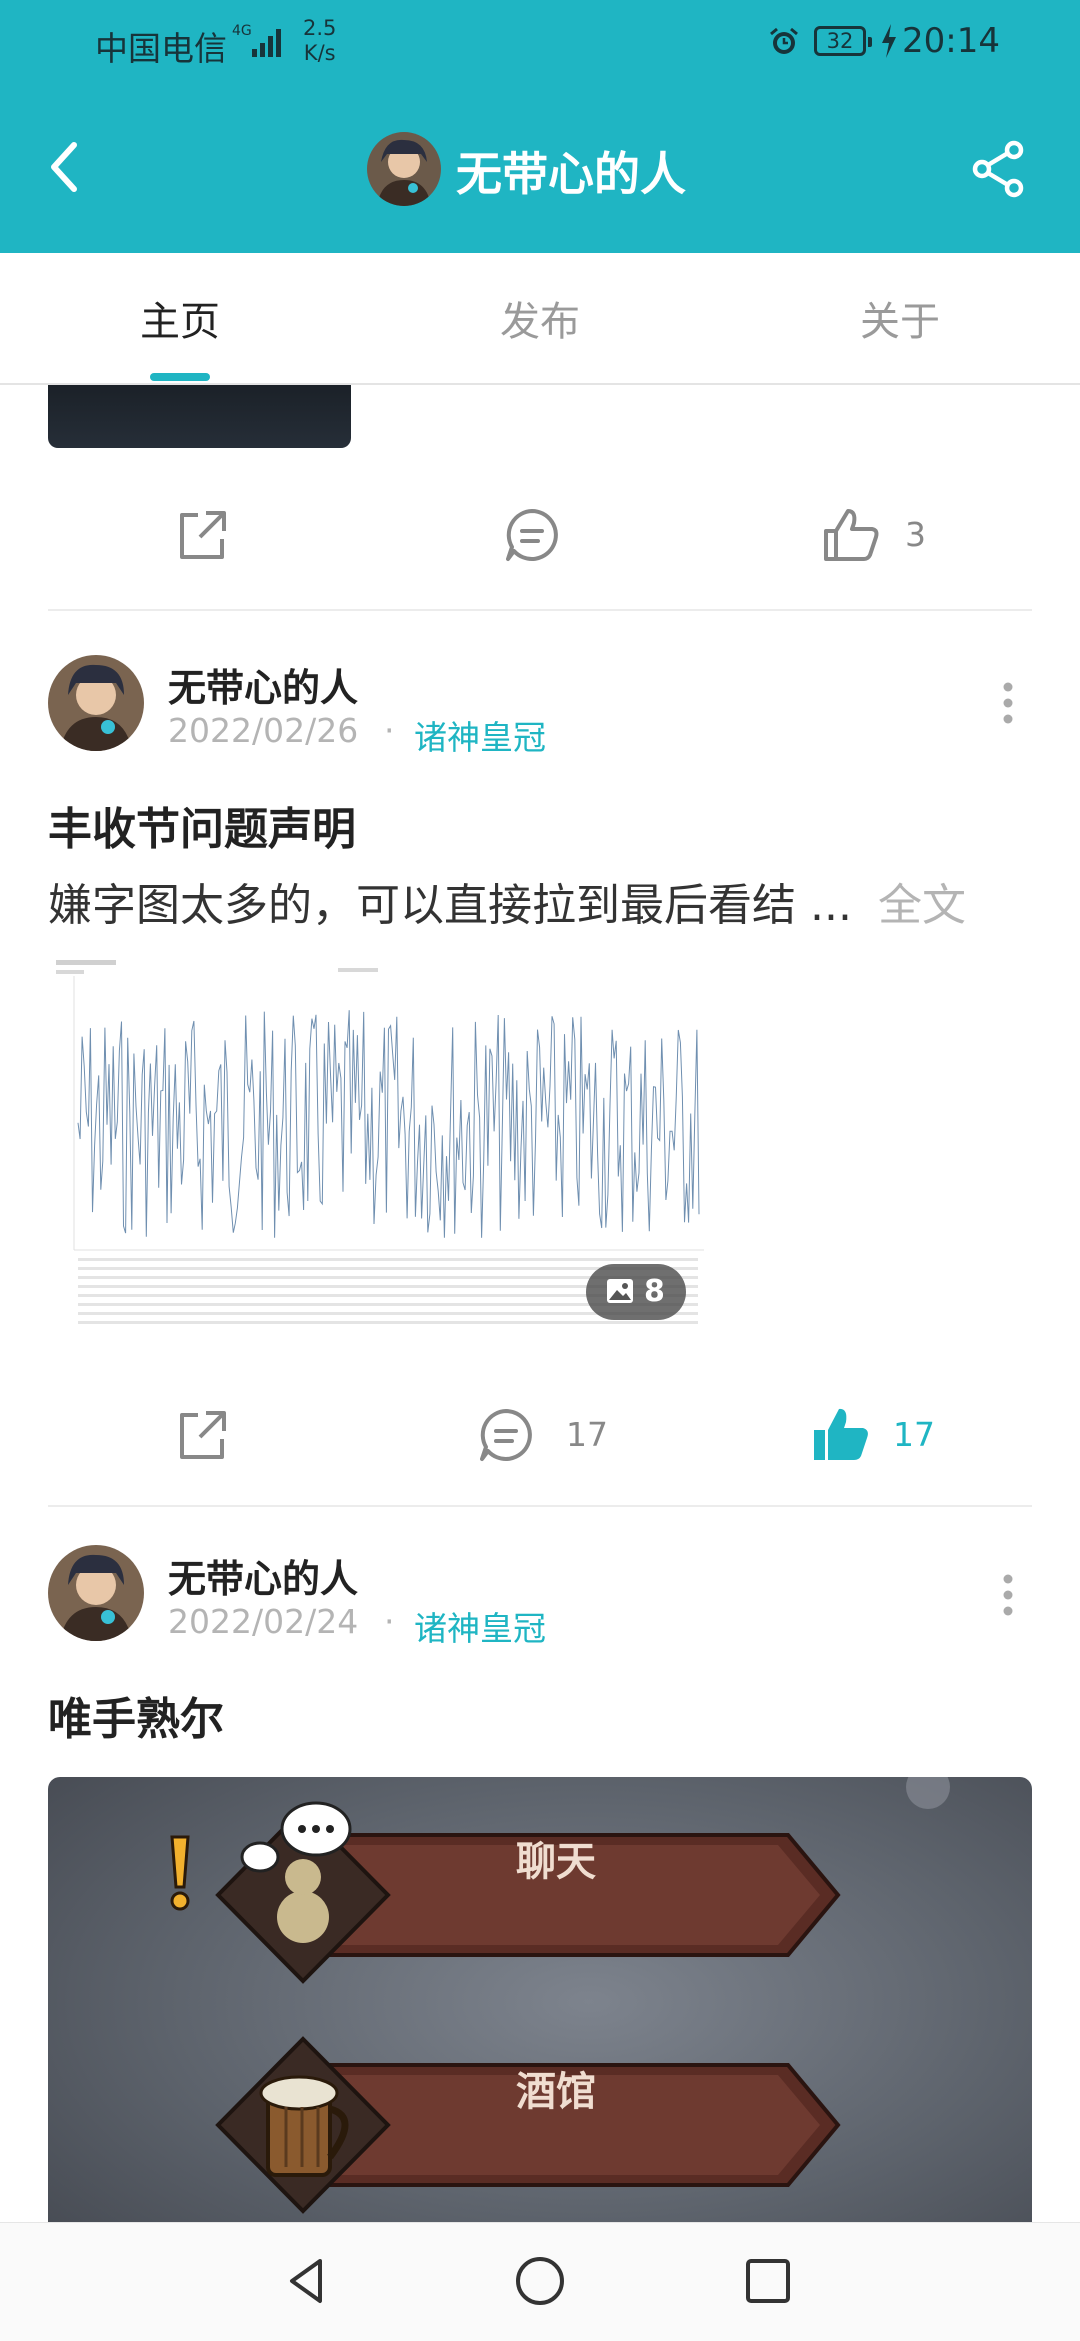 The height and width of the screenshot is (2341, 1080). What do you see at coordinates (914, 1434) in the screenshot?
I see `like-count: 17` at bounding box center [914, 1434].